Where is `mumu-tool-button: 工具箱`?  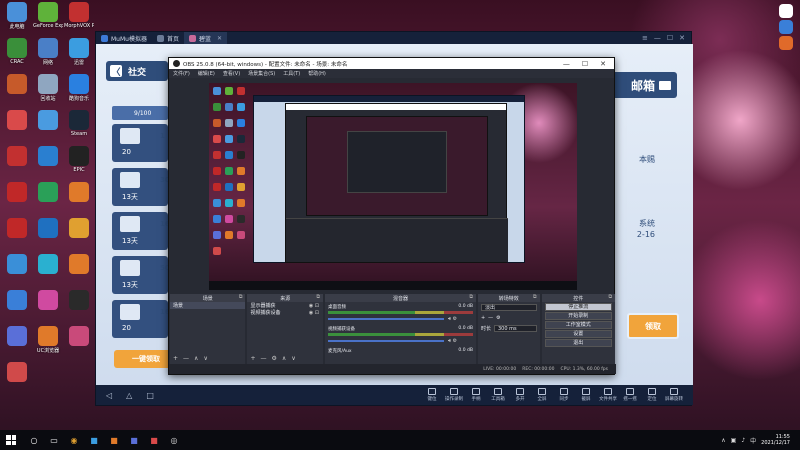
mumu-tool-button: 工具箱 is located at coordinates (498, 395).